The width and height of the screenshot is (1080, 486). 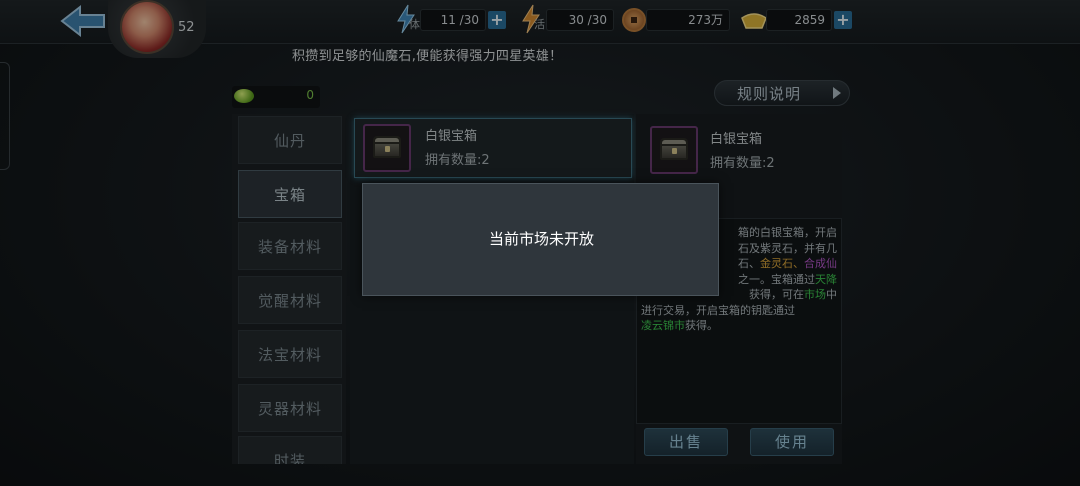 I want to click on toast-message: 当前市场未开放, so click(x=541, y=239).